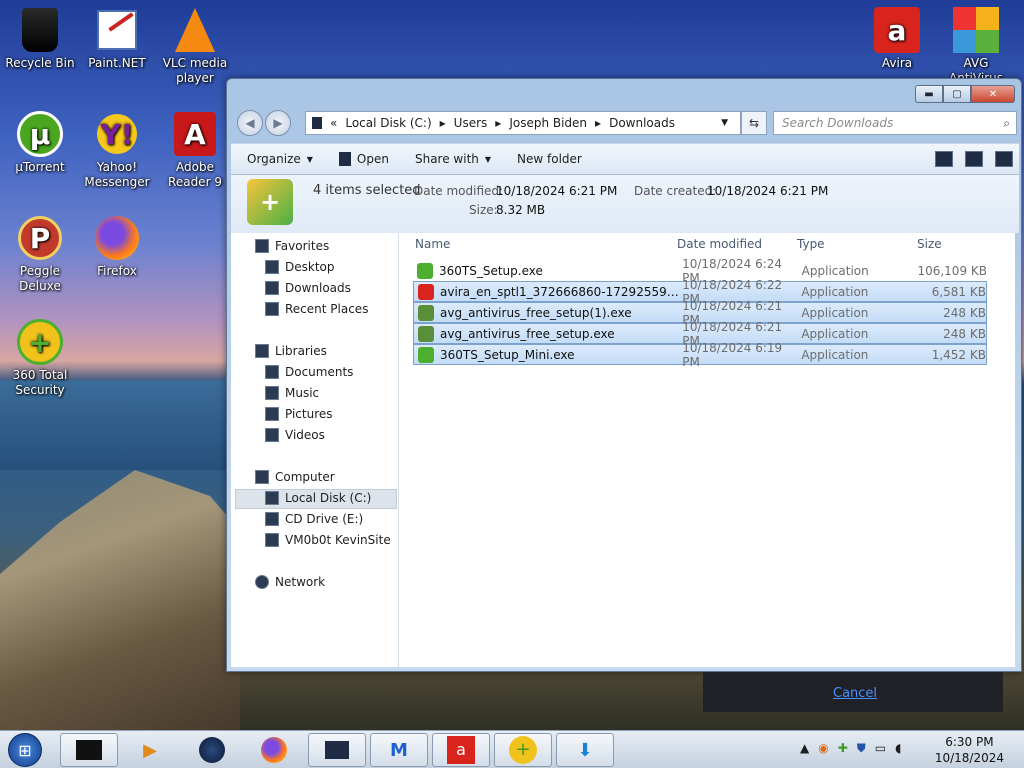  I want to click on chevron-down-icon: ▼, so click(724, 123).